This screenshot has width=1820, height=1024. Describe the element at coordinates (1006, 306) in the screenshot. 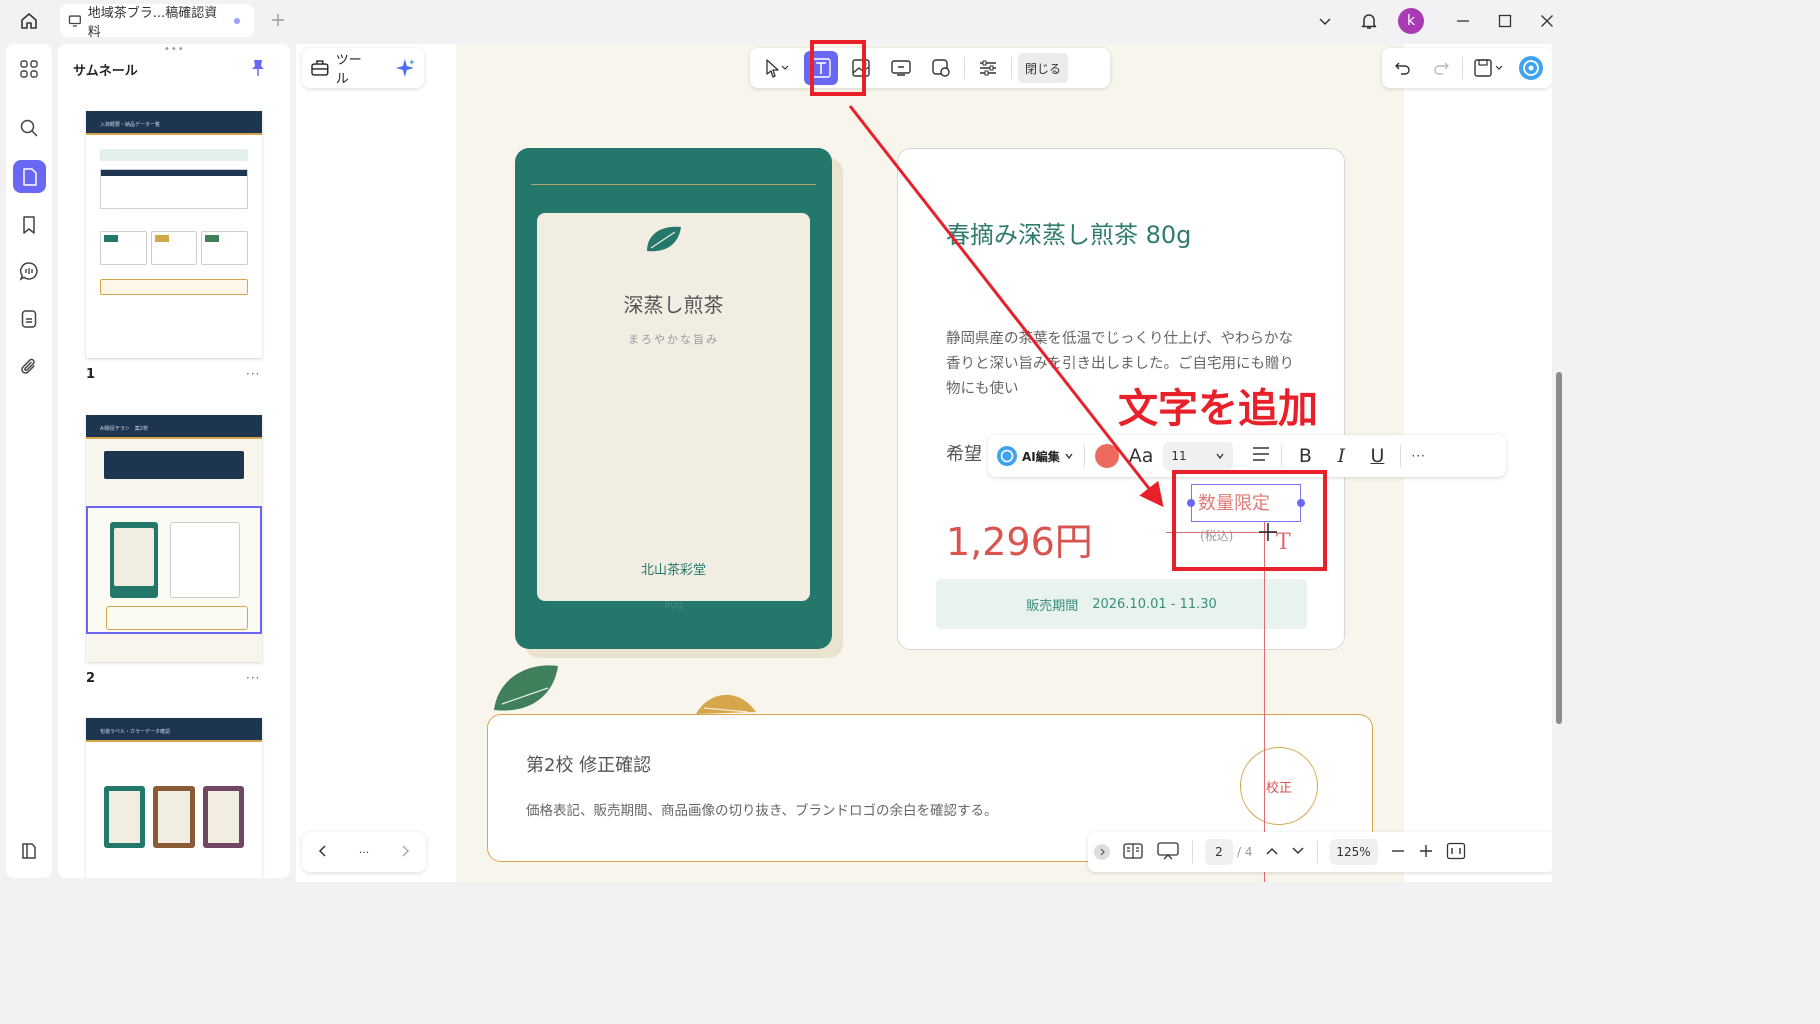

I see `annotation-arrow` at that location.